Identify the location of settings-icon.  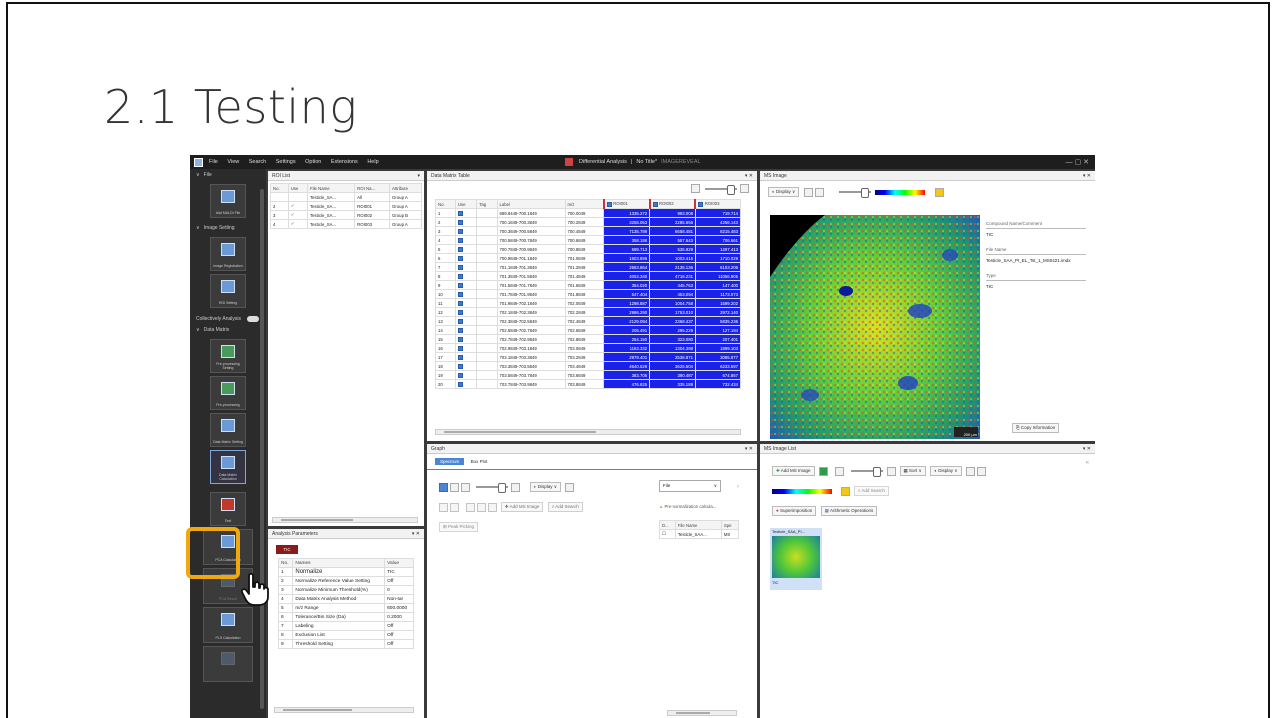
(846, 491).